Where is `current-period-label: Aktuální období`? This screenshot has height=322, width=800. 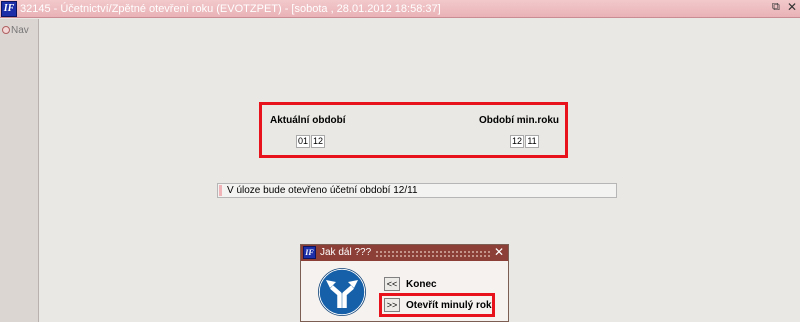
current-period-label: Aktuální období is located at coordinates (308, 120).